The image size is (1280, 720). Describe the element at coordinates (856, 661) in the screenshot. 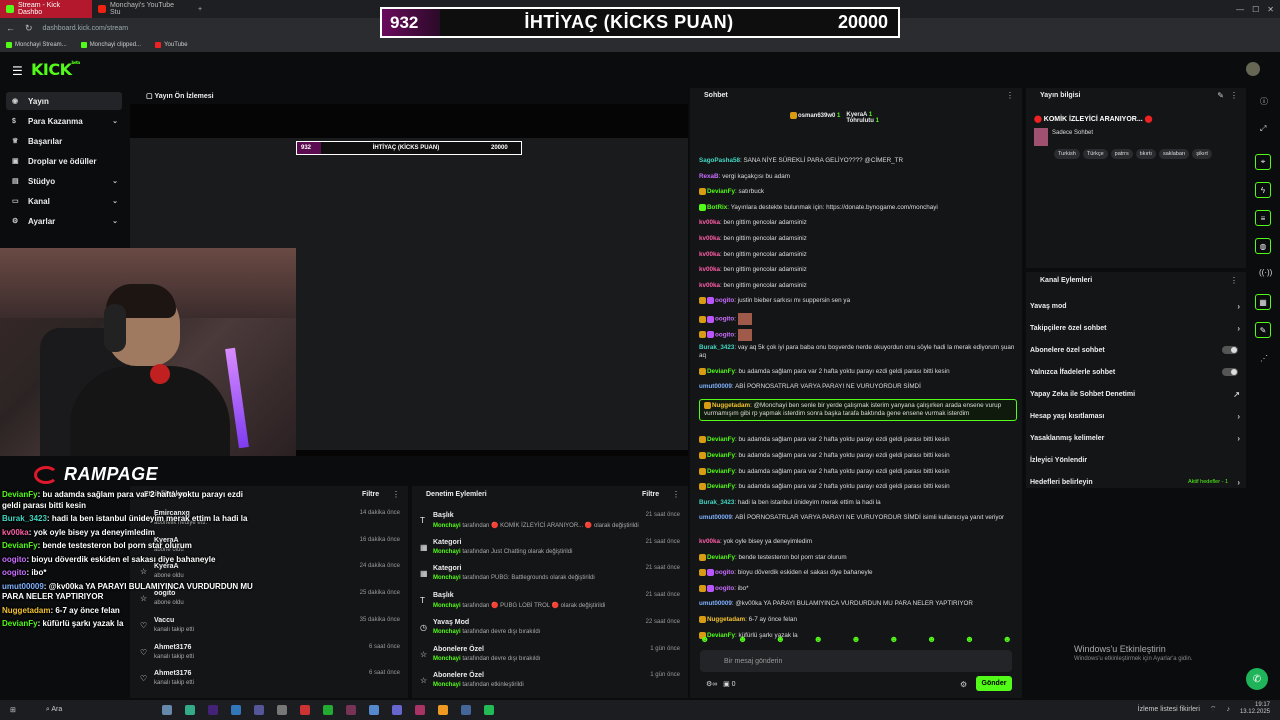

I see `chat-input: Bir mesaj gönderin` at that location.